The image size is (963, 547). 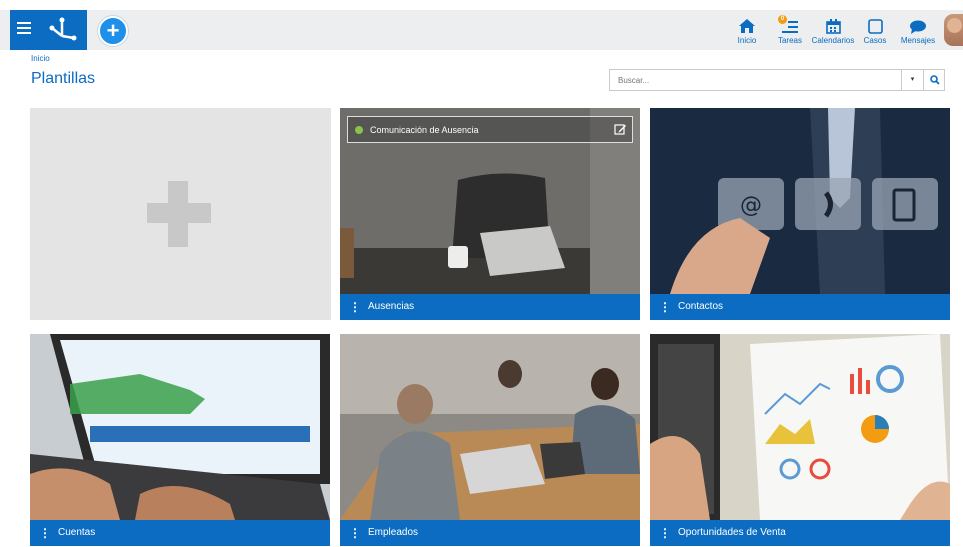 What do you see at coordinates (800, 427) in the screenshot?
I see `sales-charts-image` at bounding box center [800, 427].